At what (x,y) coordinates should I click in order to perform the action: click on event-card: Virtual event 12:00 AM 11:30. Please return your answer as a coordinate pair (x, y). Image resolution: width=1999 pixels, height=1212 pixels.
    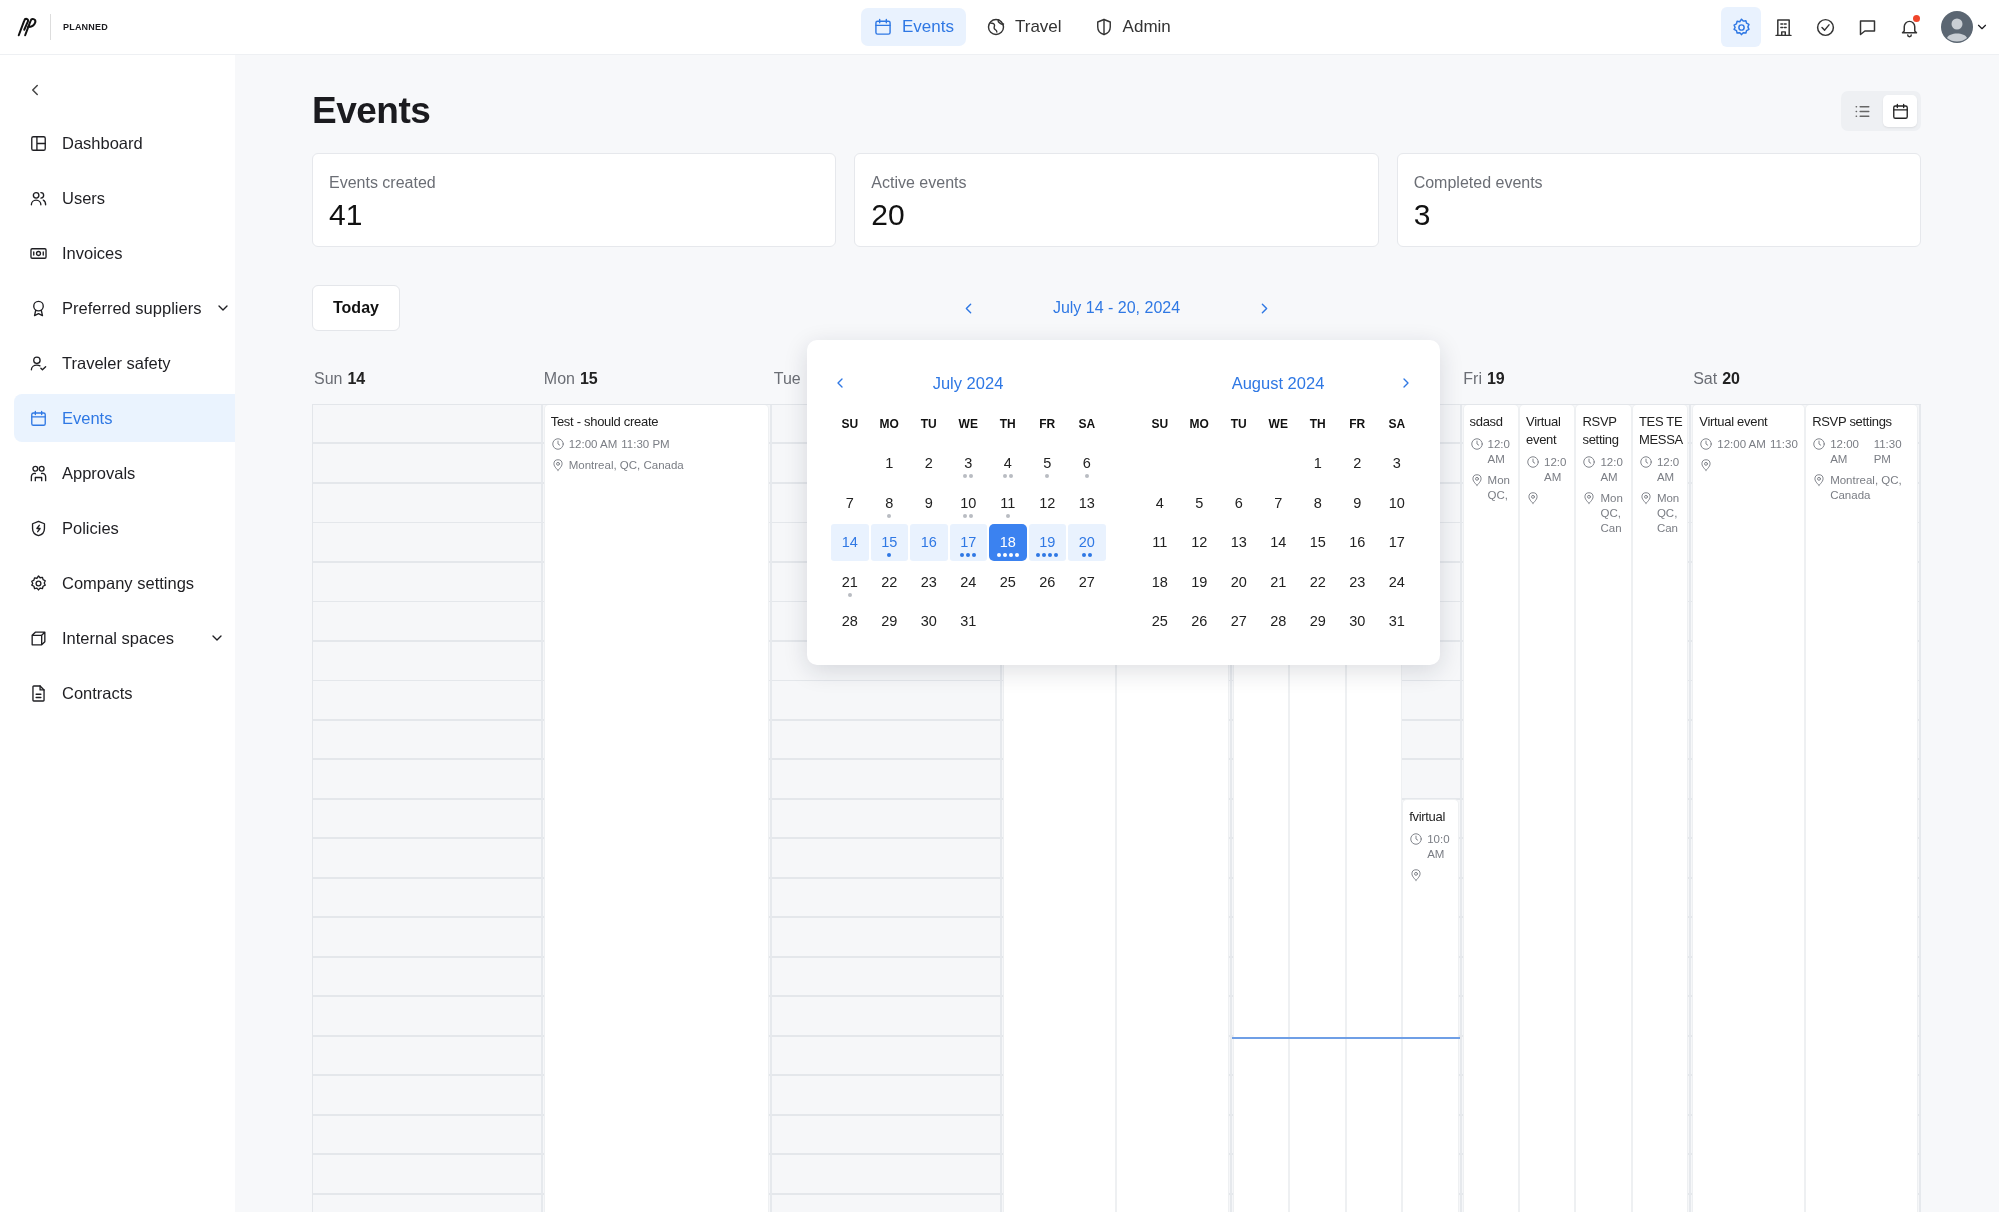
    Looking at the image, I should click on (1749, 808).